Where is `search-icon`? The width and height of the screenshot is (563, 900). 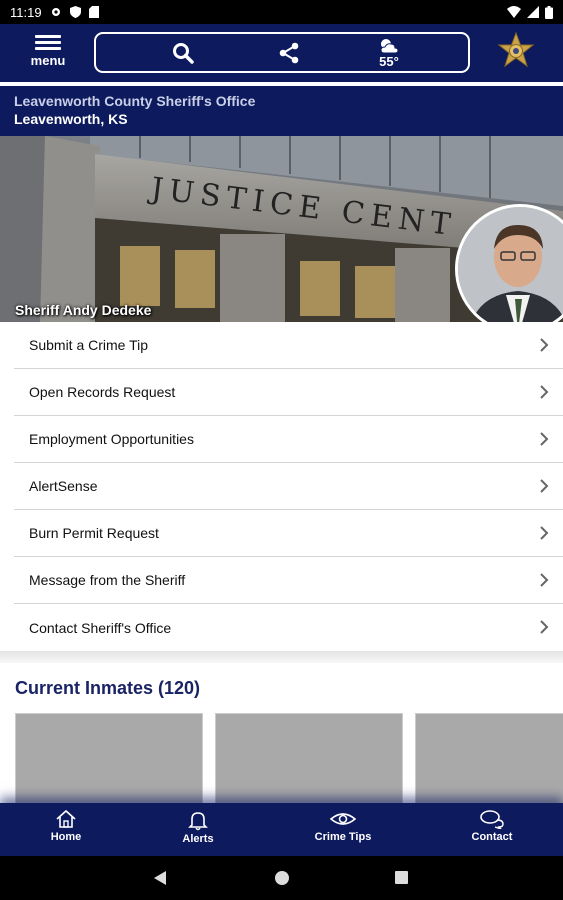 search-icon is located at coordinates (183, 53).